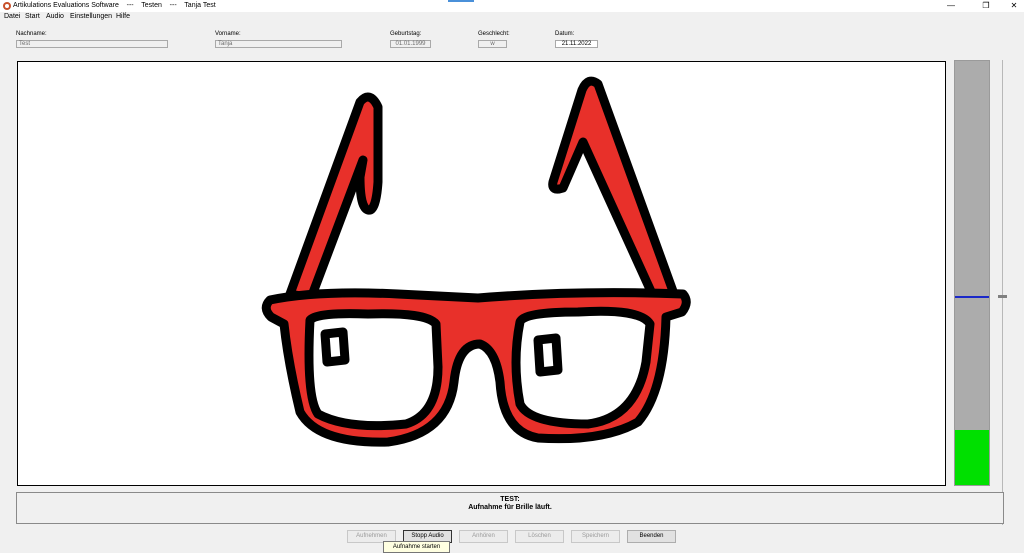 This screenshot has height=553, width=1024. Describe the element at coordinates (416, 547) in the screenshot. I see `tooltip: Aufnahme starten` at that location.